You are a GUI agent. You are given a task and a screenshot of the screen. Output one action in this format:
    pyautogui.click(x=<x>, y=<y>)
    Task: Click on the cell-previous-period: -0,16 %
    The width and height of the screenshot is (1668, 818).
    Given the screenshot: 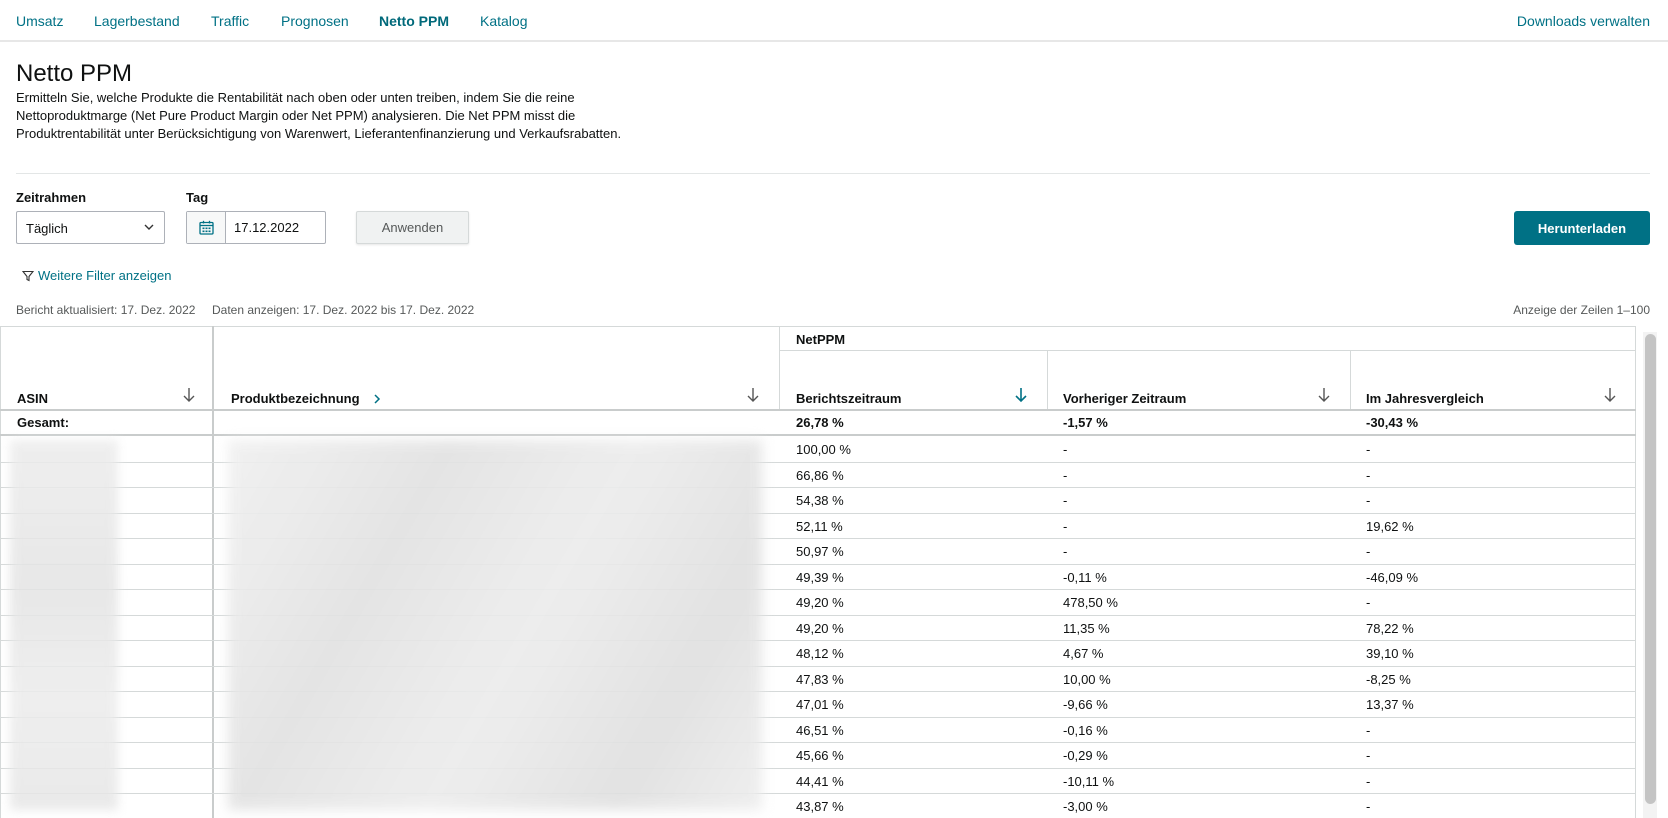 What is the action you would take?
    pyautogui.click(x=1085, y=730)
    